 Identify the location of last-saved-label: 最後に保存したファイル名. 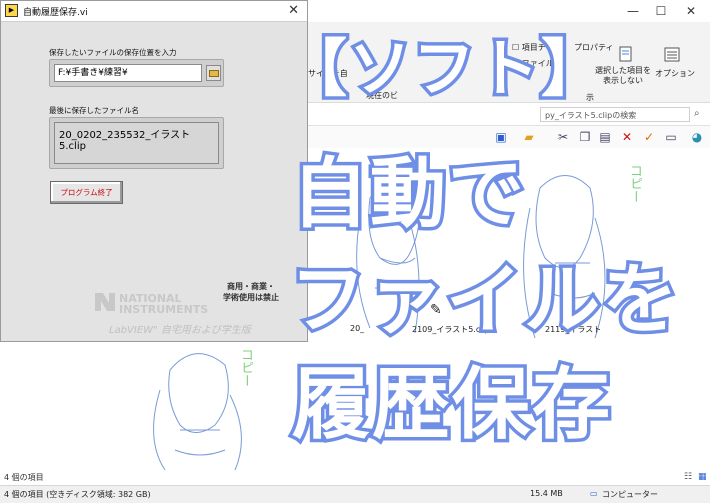
(94, 110).